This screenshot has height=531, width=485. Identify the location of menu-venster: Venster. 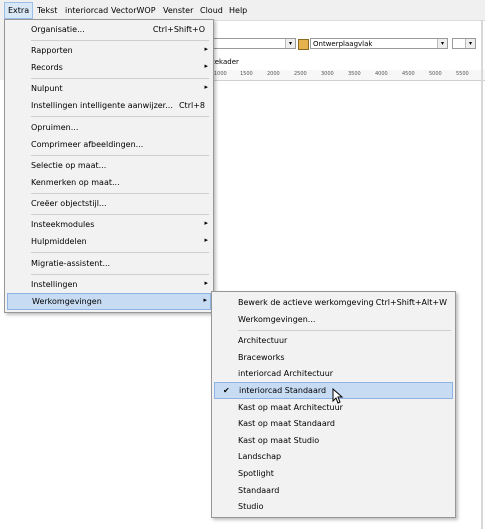
(178, 10).